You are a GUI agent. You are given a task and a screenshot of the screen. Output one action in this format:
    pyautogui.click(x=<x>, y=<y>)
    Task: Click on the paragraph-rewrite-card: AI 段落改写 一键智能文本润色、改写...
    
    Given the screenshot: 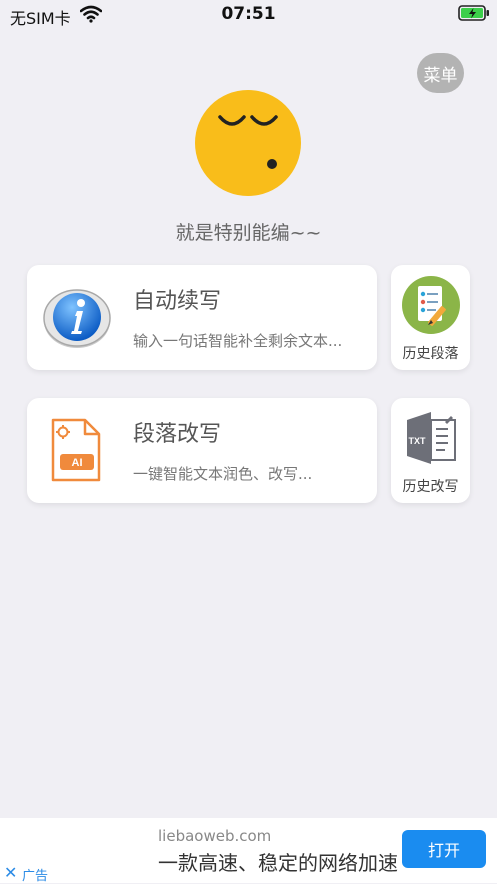 What is the action you would take?
    pyautogui.click(x=202, y=450)
    